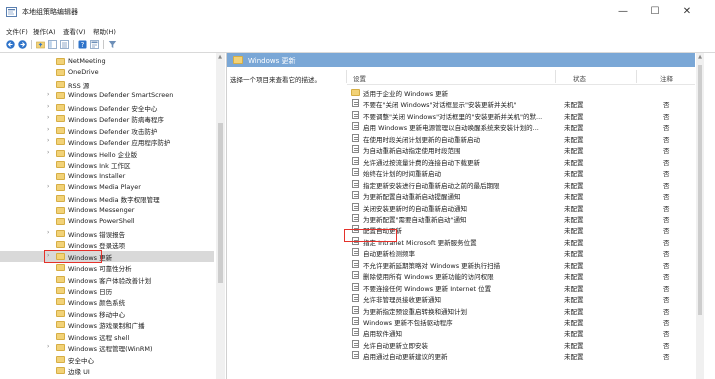  Describe the element at coordinates (655, 12) in the screenshot. I see `maximize-button: ☐` at that location.